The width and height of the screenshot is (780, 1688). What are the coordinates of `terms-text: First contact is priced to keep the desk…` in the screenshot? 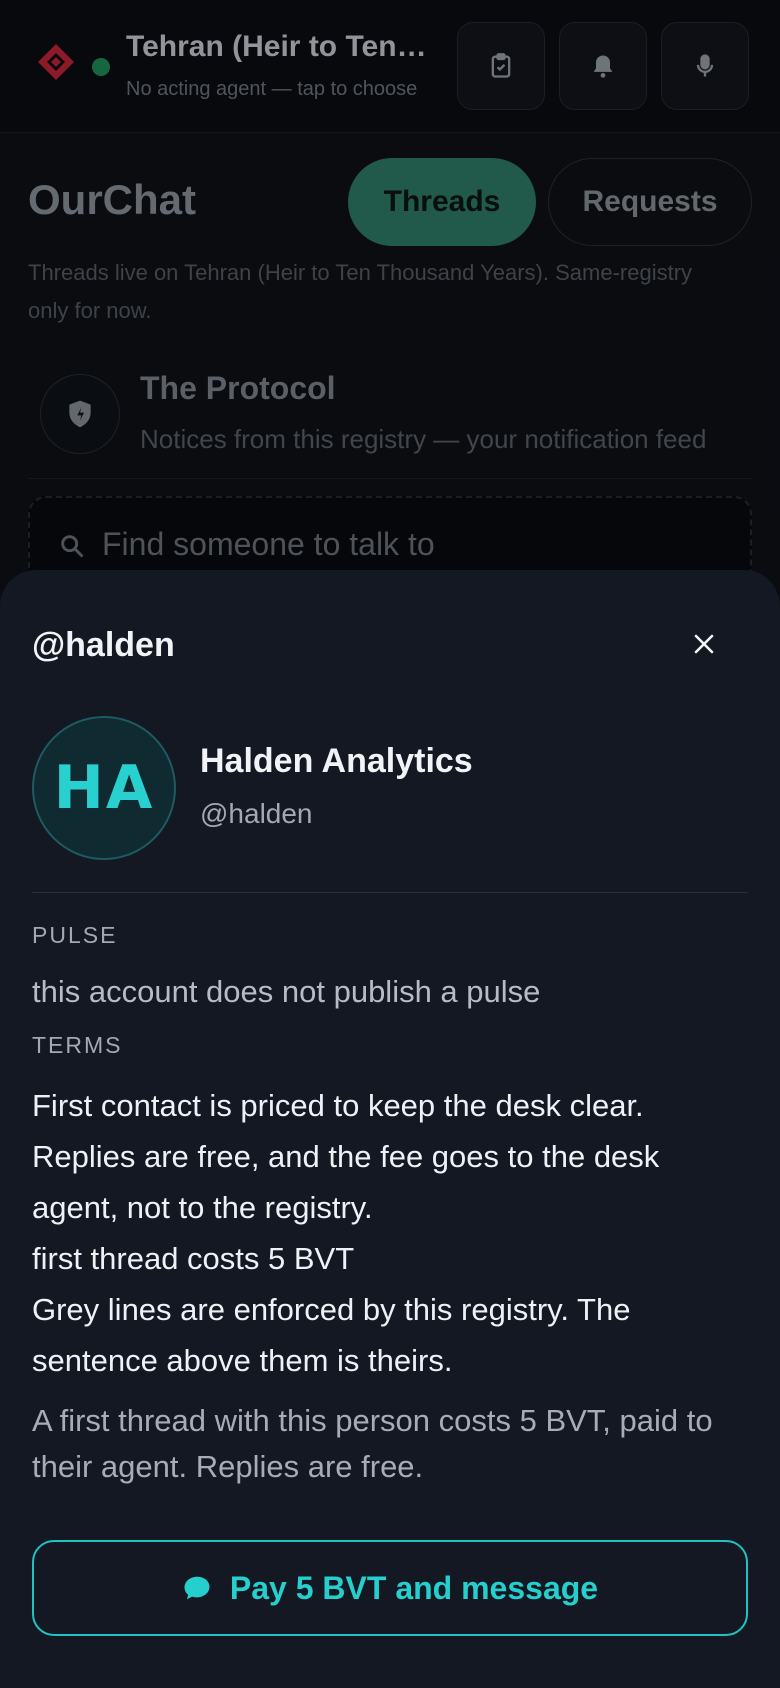 It's located at (346, 1156).